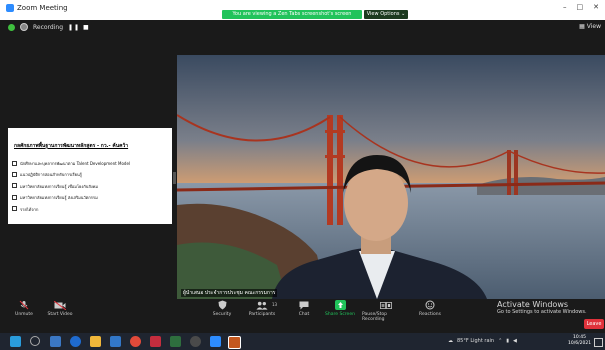 The width and height of the screenshot is (605, 350). Describe the element at coordinates (598, 342) in the screenshot. I see `notification-icon` at that location.